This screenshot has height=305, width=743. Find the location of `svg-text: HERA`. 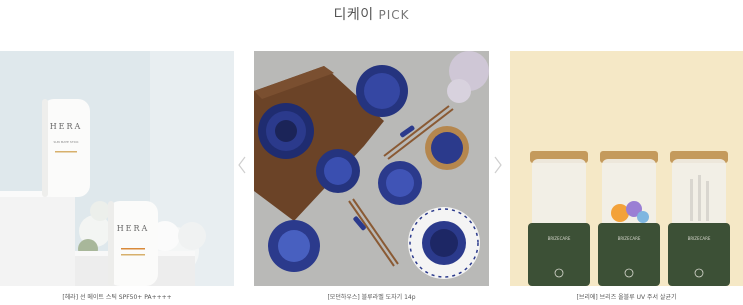

svg-text: HERA is located at coordinates (133, 228).